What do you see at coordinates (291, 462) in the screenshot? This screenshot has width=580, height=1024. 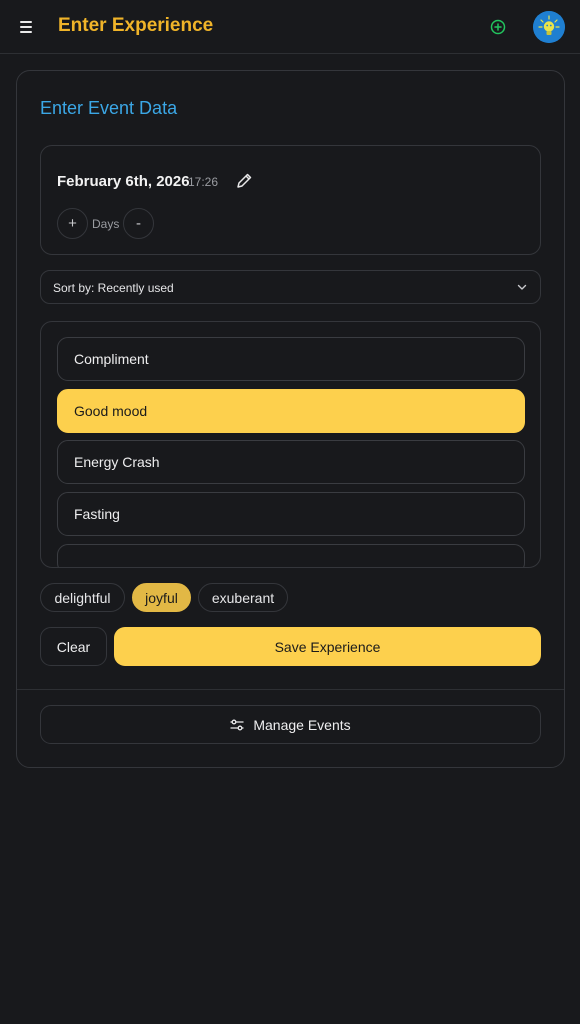 I see `list-item-energy-crash: Energy Crash` at bounding box center [291, 462].